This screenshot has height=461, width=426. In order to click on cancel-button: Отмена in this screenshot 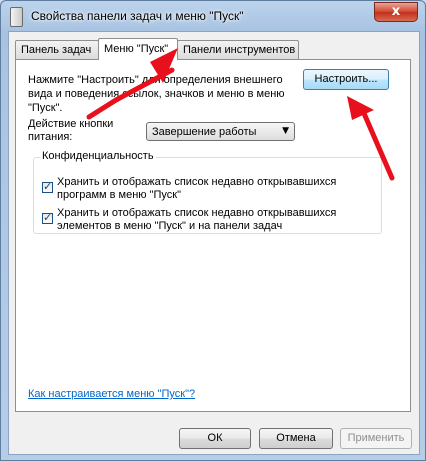, I will do `click(296, 438)`.